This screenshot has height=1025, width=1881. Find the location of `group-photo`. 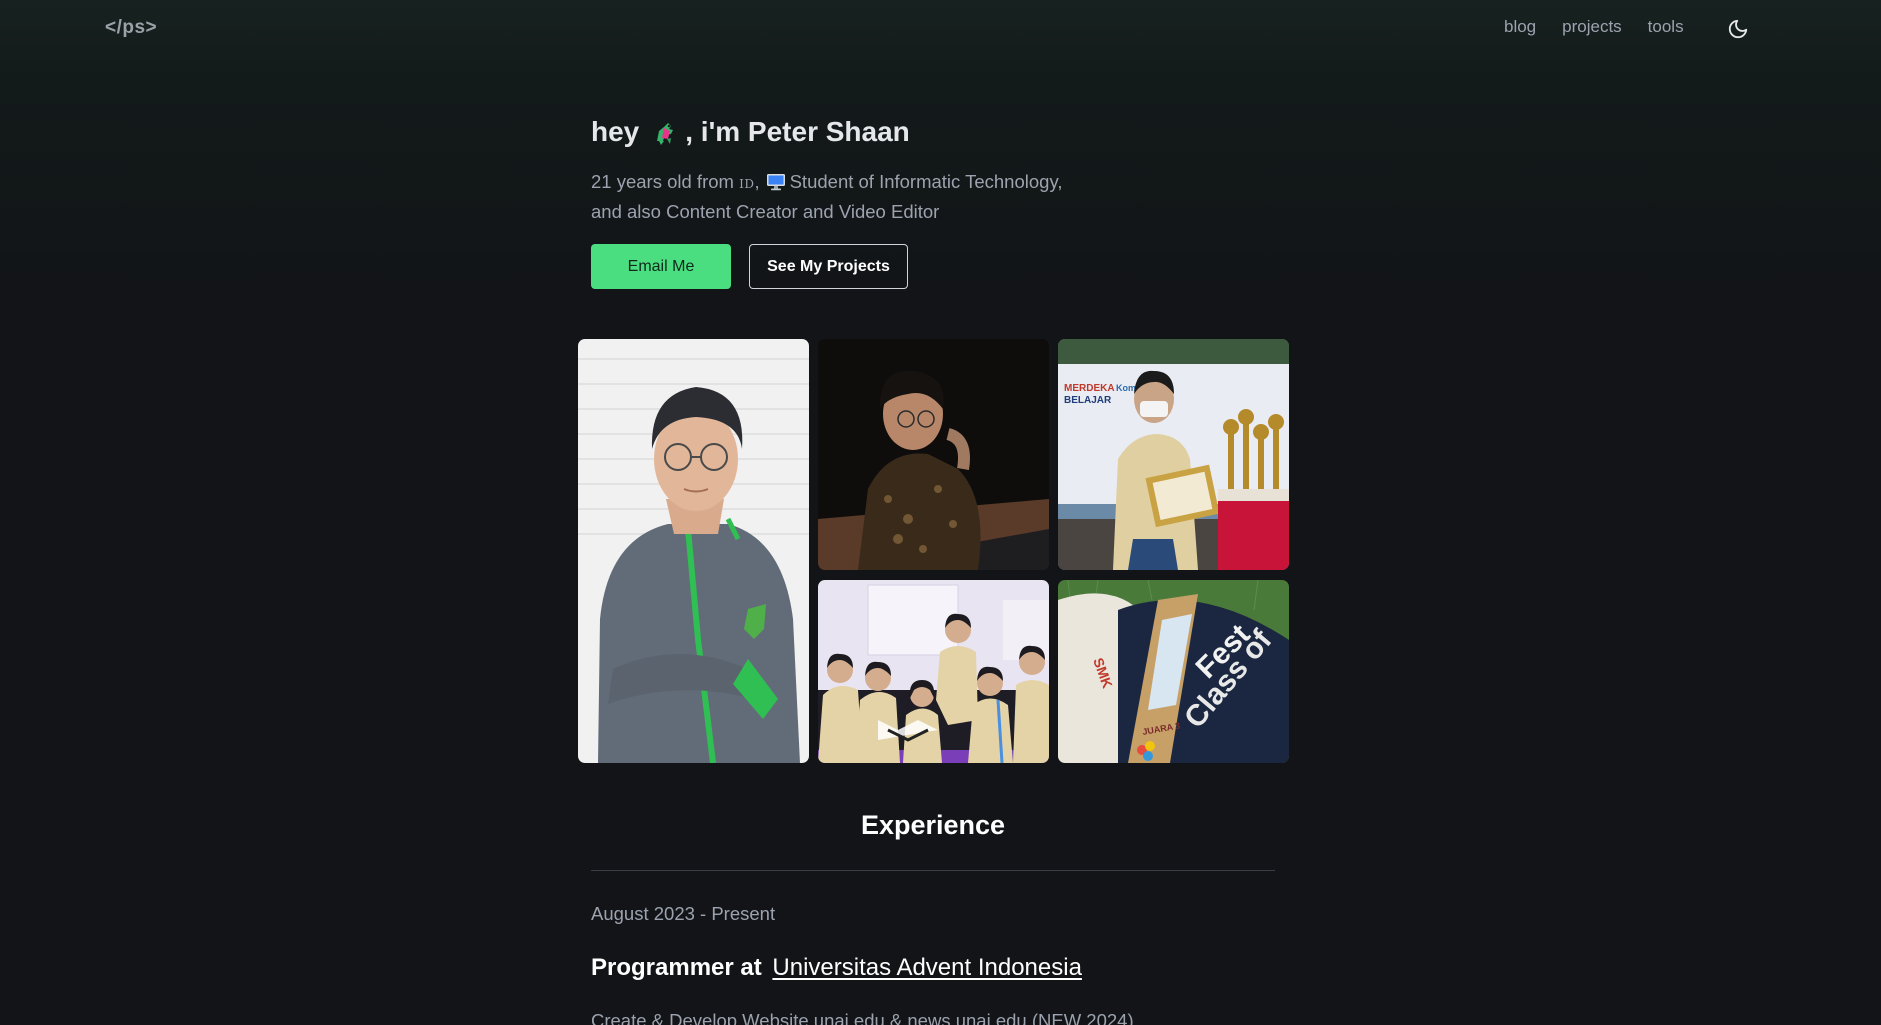

group-photo is located at coordinates (933, 671).